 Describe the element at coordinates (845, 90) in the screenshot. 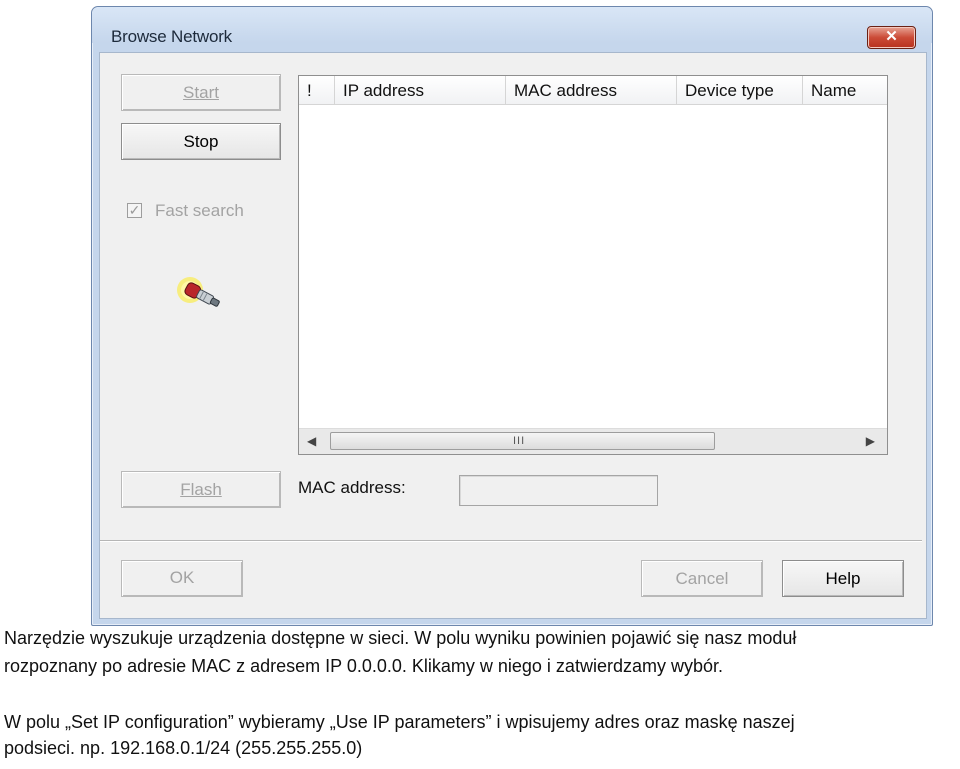

I see `column-header-name: Name` at that location.